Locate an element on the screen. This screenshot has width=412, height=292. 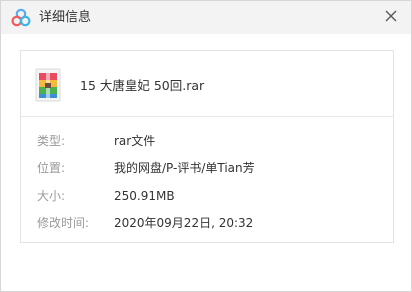
size-label: 大小: is located at coordinates (51, 196).